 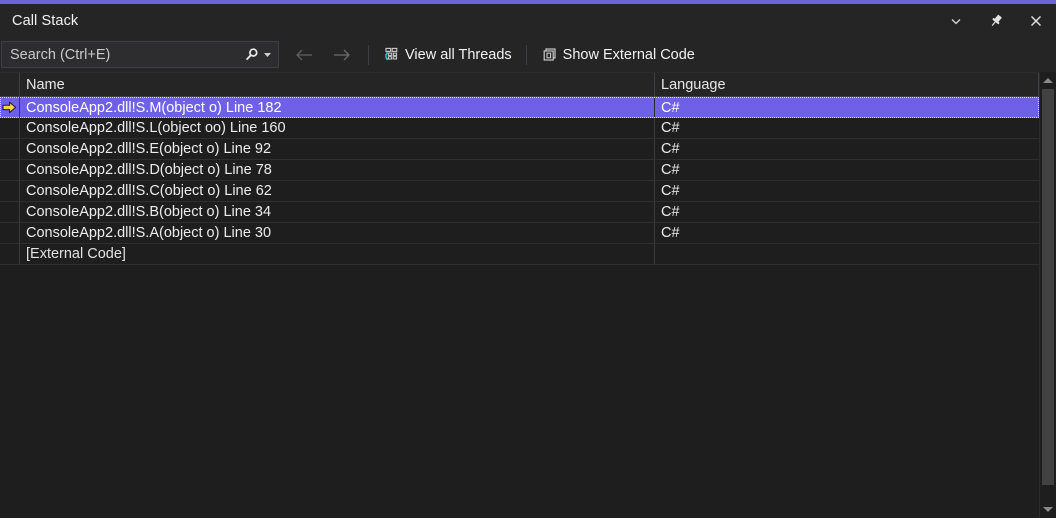 I want to click on navigation-arrows, so click(x=323, y=55).